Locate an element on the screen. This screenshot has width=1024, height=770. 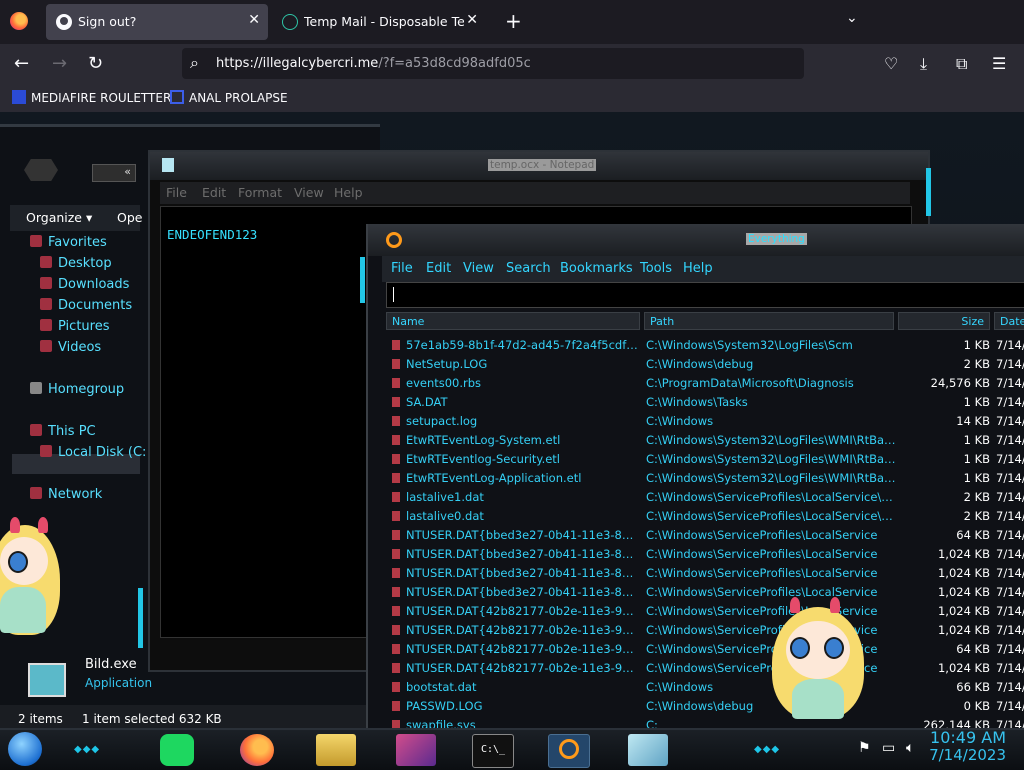
tree-documents: Documents is located at coordinates (86, 305).